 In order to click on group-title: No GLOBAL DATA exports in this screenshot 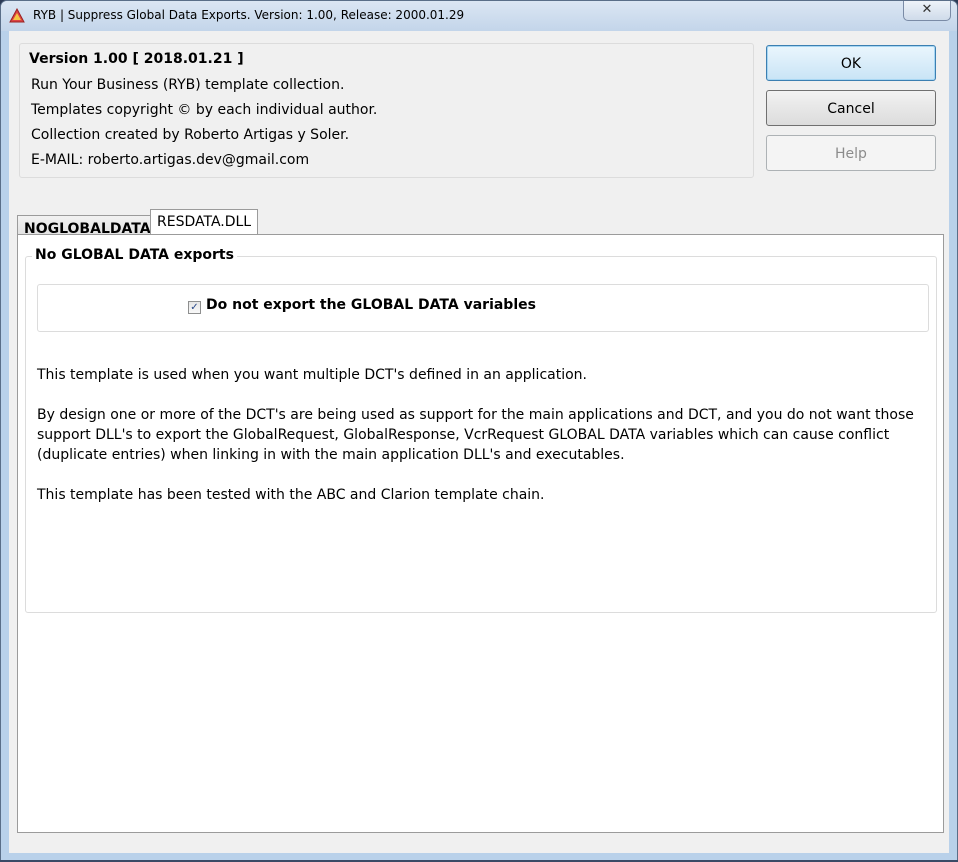, I will do `click(134, 255)`.